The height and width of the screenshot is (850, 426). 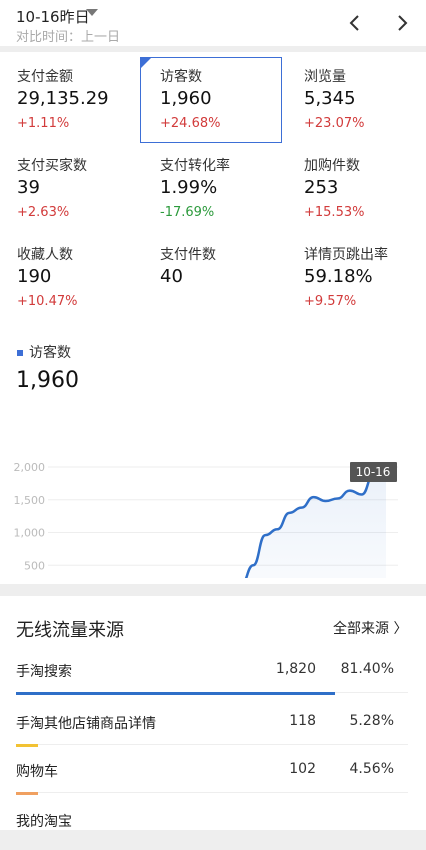 What do you see at coordinates (181, 77) in the screenshot?
I see `metric-label: 访客数` at bounding box center [181, 77].